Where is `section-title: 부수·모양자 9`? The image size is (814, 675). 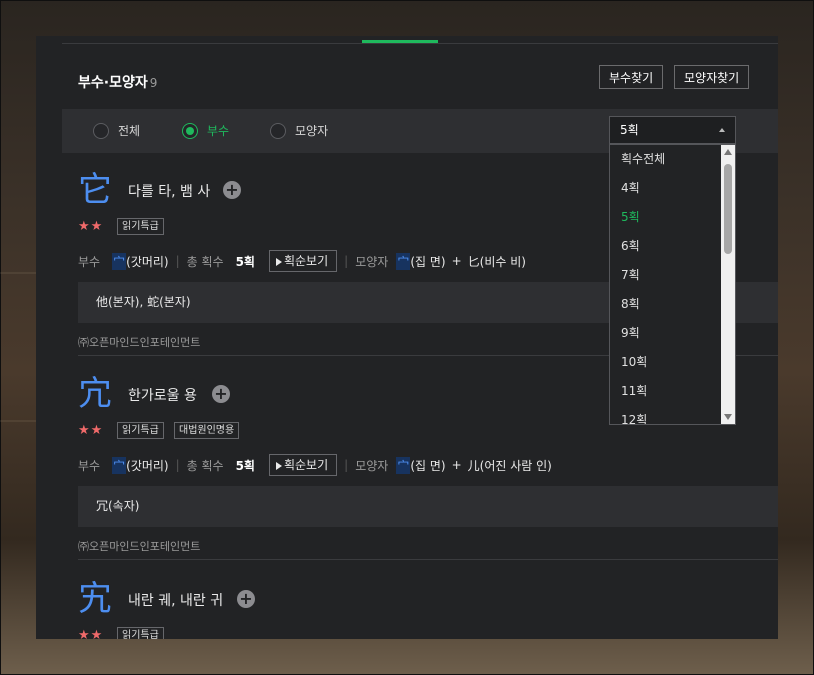
section-title: 부수·모양자 9 is located at coordinates (117, 82).